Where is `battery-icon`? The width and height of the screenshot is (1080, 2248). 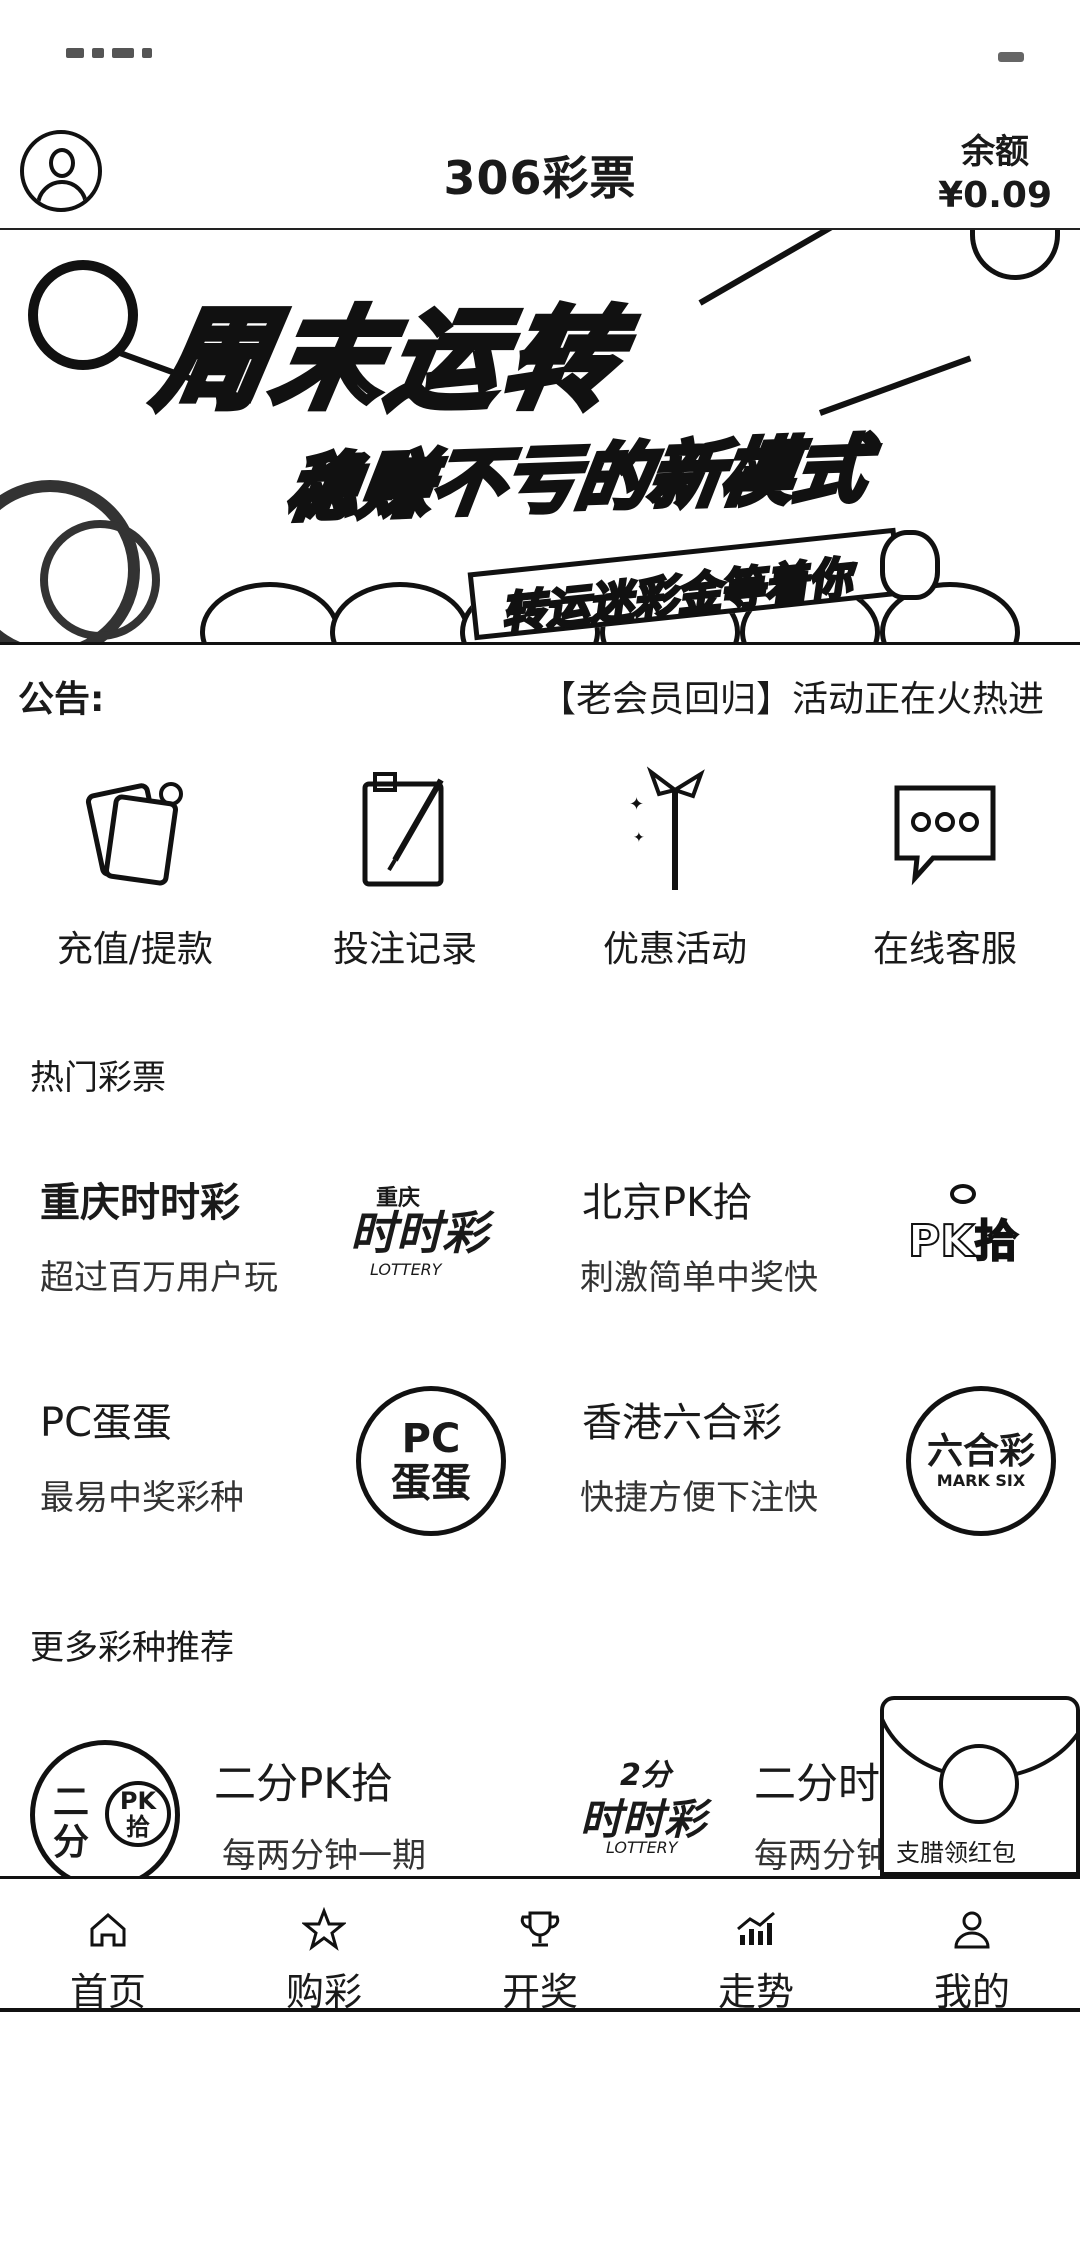 battery-icon is located at coordinates (1011, 57).